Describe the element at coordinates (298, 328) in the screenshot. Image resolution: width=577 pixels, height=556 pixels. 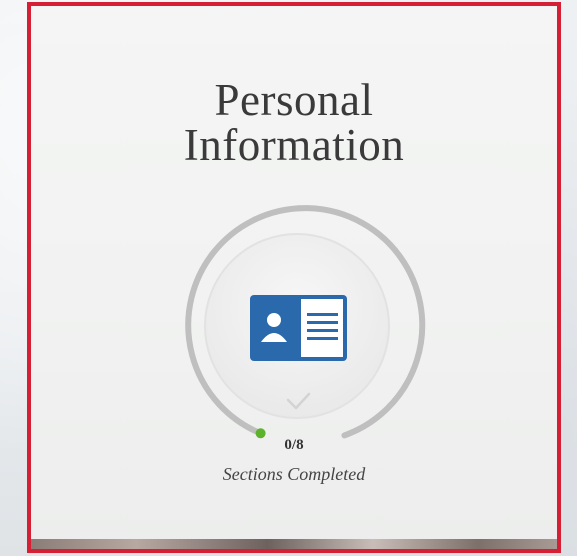
I see `id-card-icon` at that location.